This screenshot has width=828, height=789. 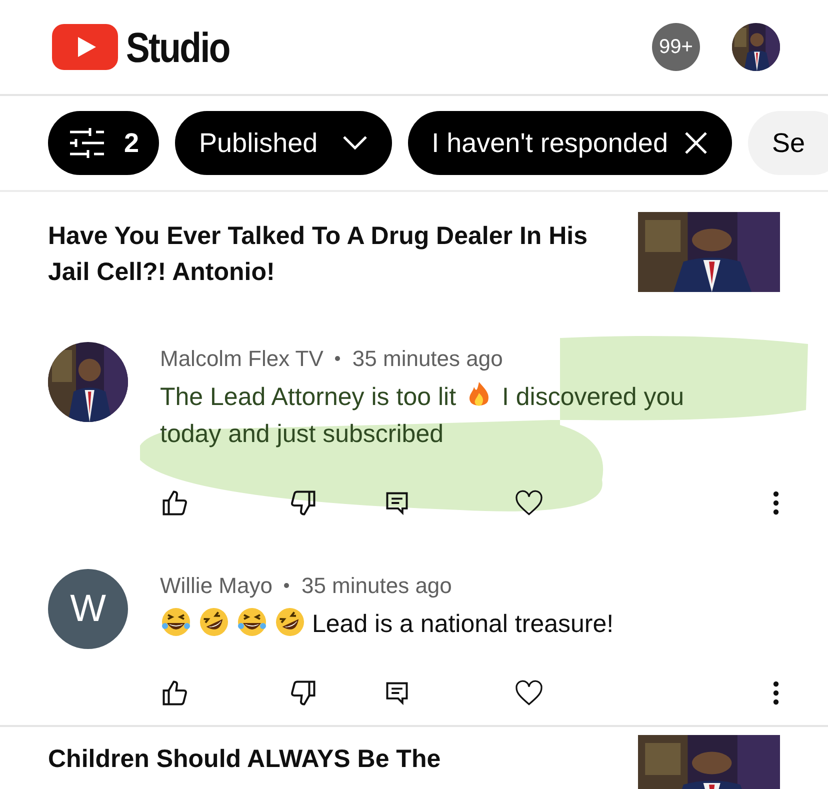 I want to click on play-logo-icon, so click(x=85, y=47).